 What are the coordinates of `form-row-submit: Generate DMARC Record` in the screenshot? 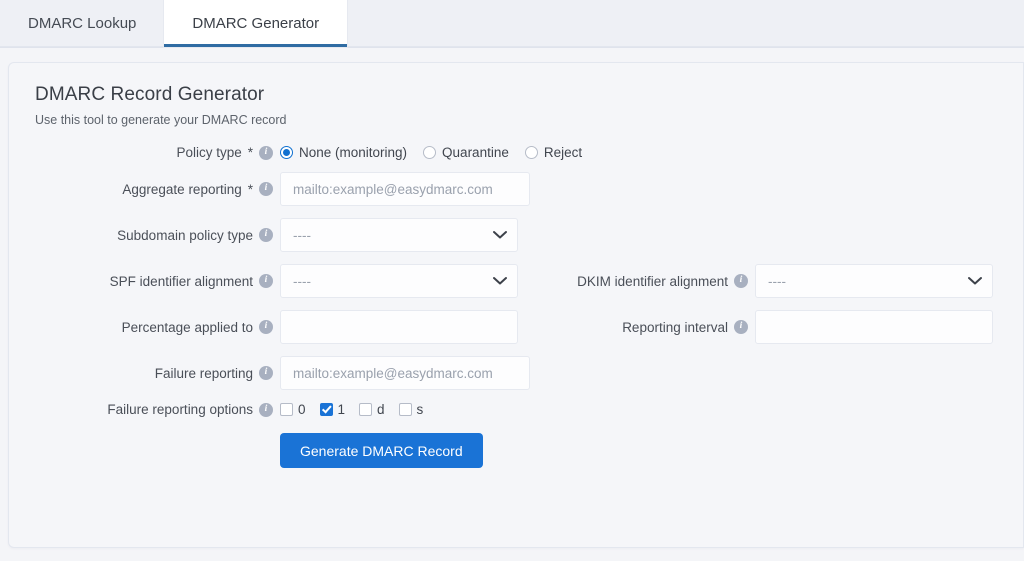 It's located at (512, 450).